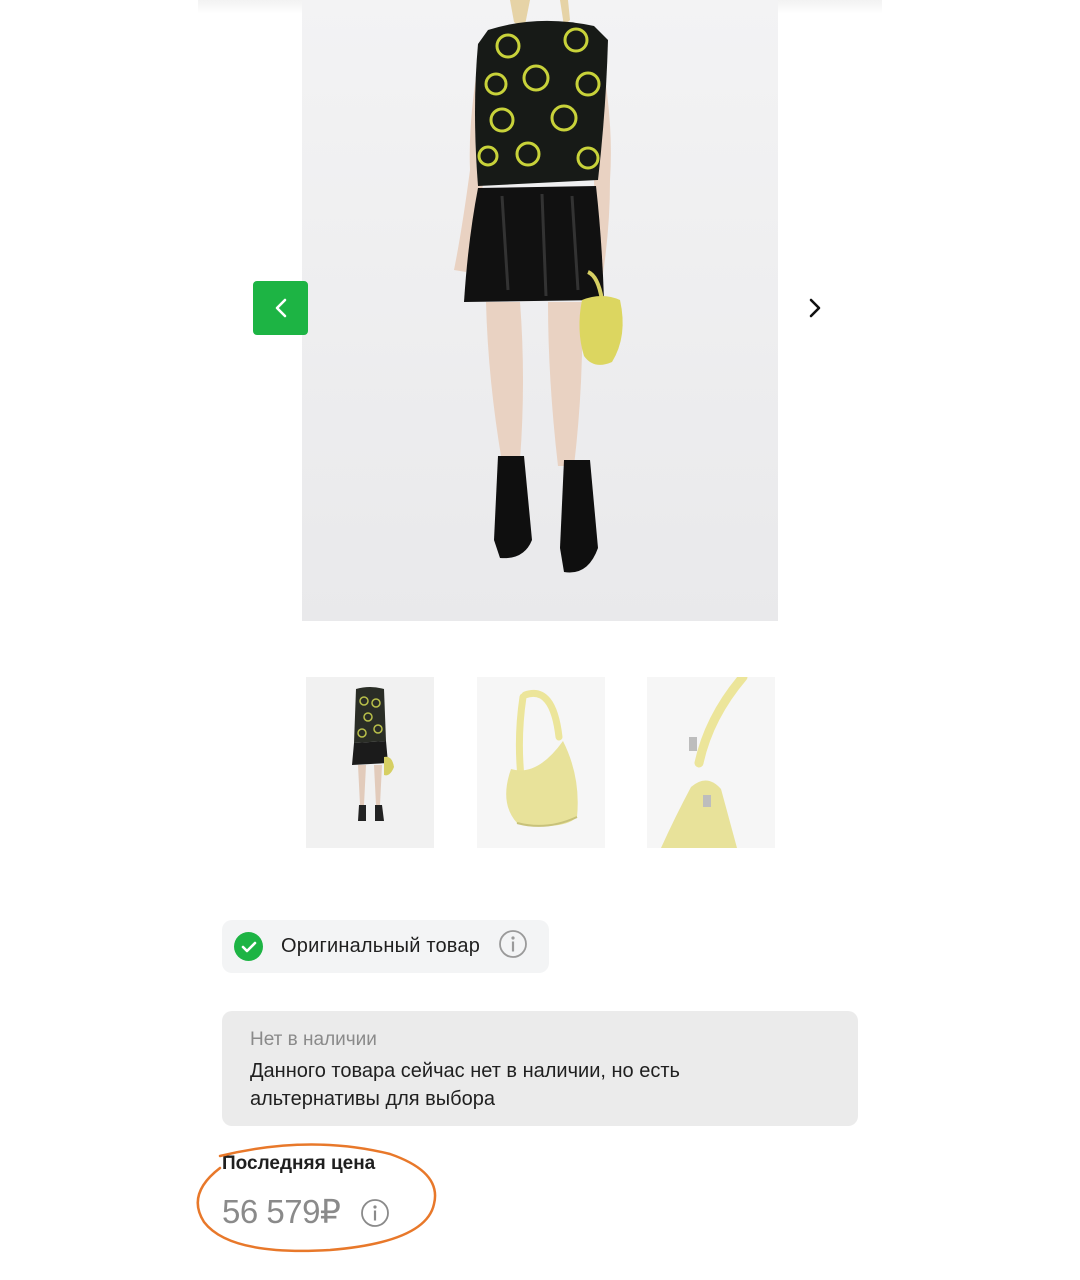 This screenshot has height=1280, width=1080. I want to click on yellow-bag-thumbnail-image, so click(541, 762).